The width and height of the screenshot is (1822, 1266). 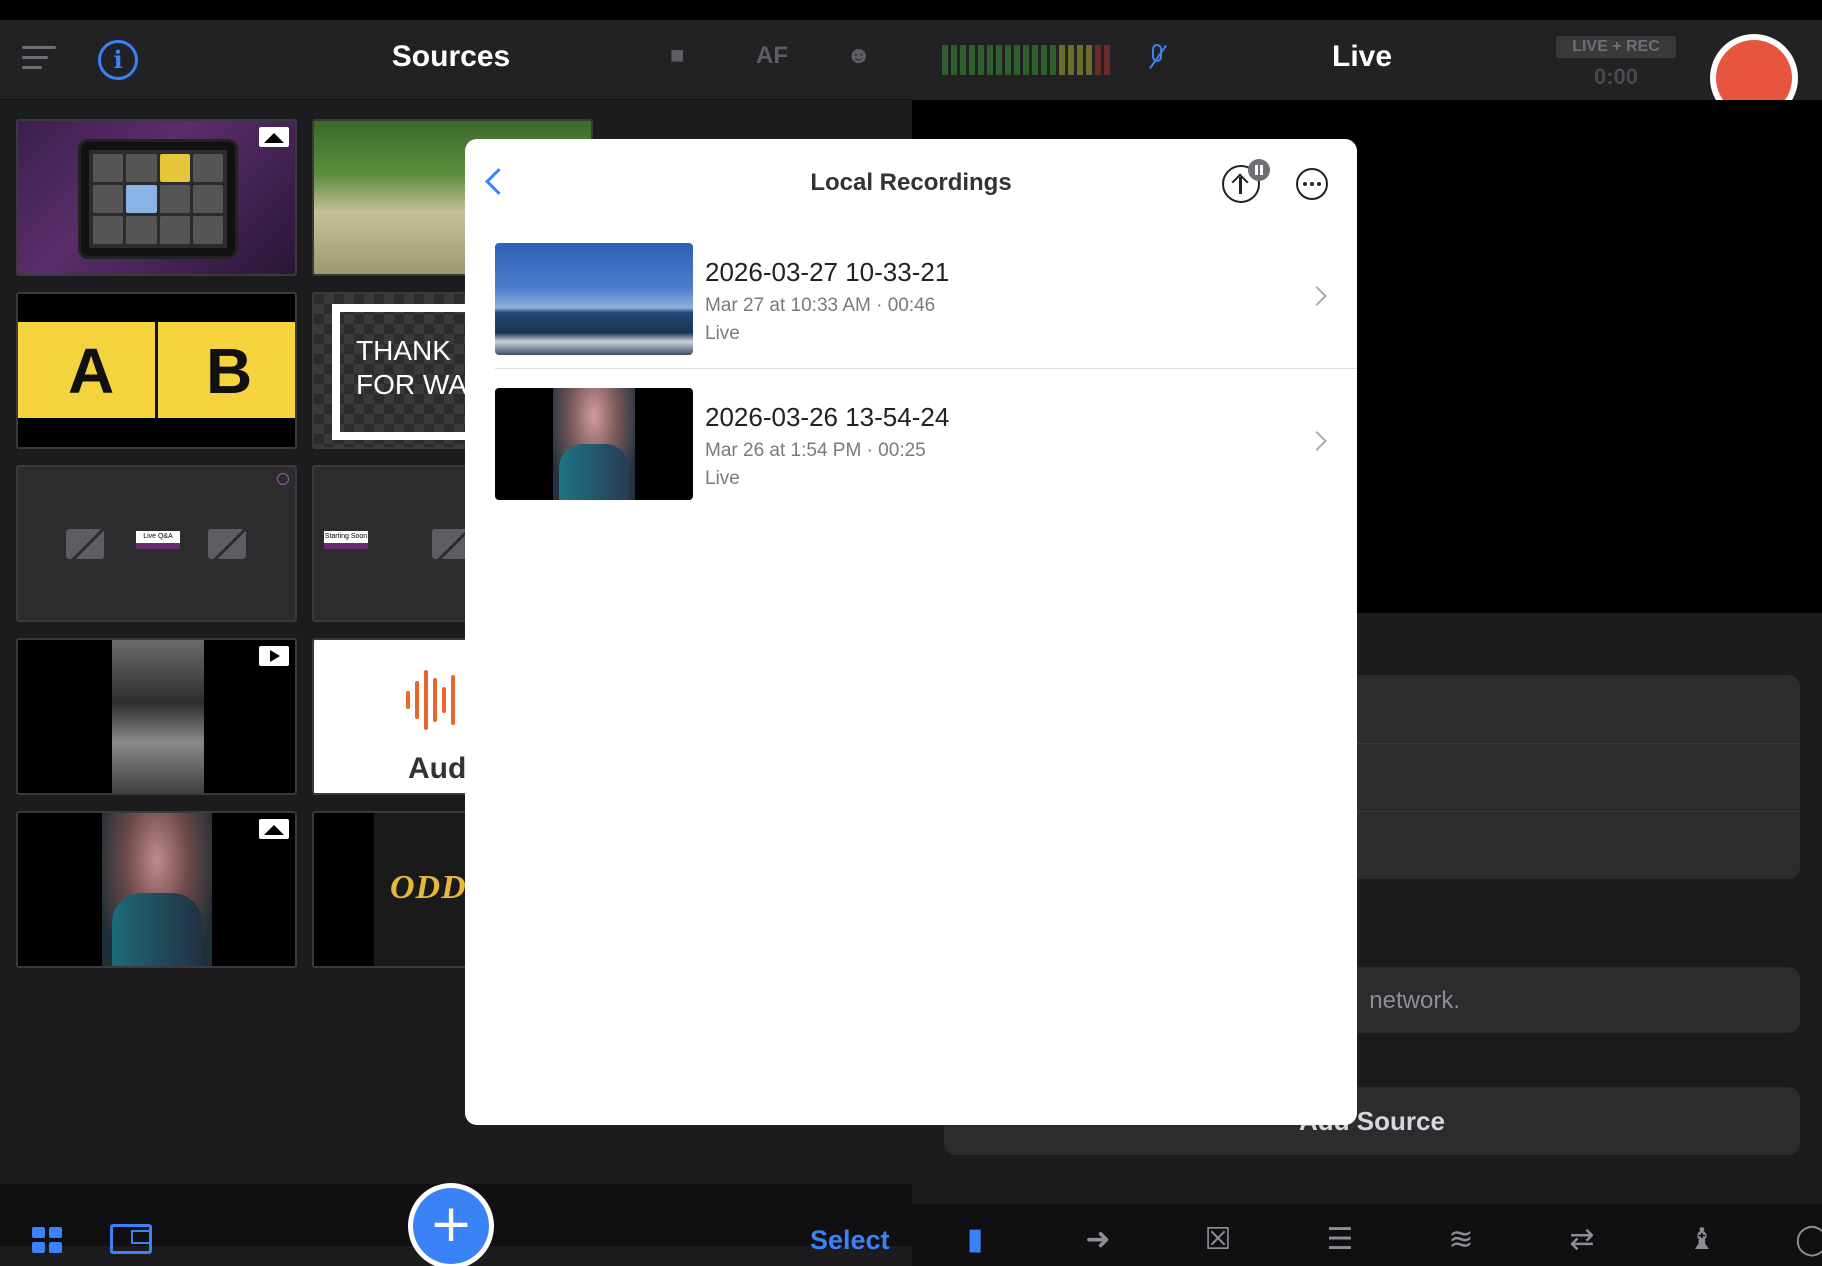 What do you see at coordinates (1218, 1240) in the screenshot?
I see `transition-icon: ☒` at bounding box center [1218, 1240].